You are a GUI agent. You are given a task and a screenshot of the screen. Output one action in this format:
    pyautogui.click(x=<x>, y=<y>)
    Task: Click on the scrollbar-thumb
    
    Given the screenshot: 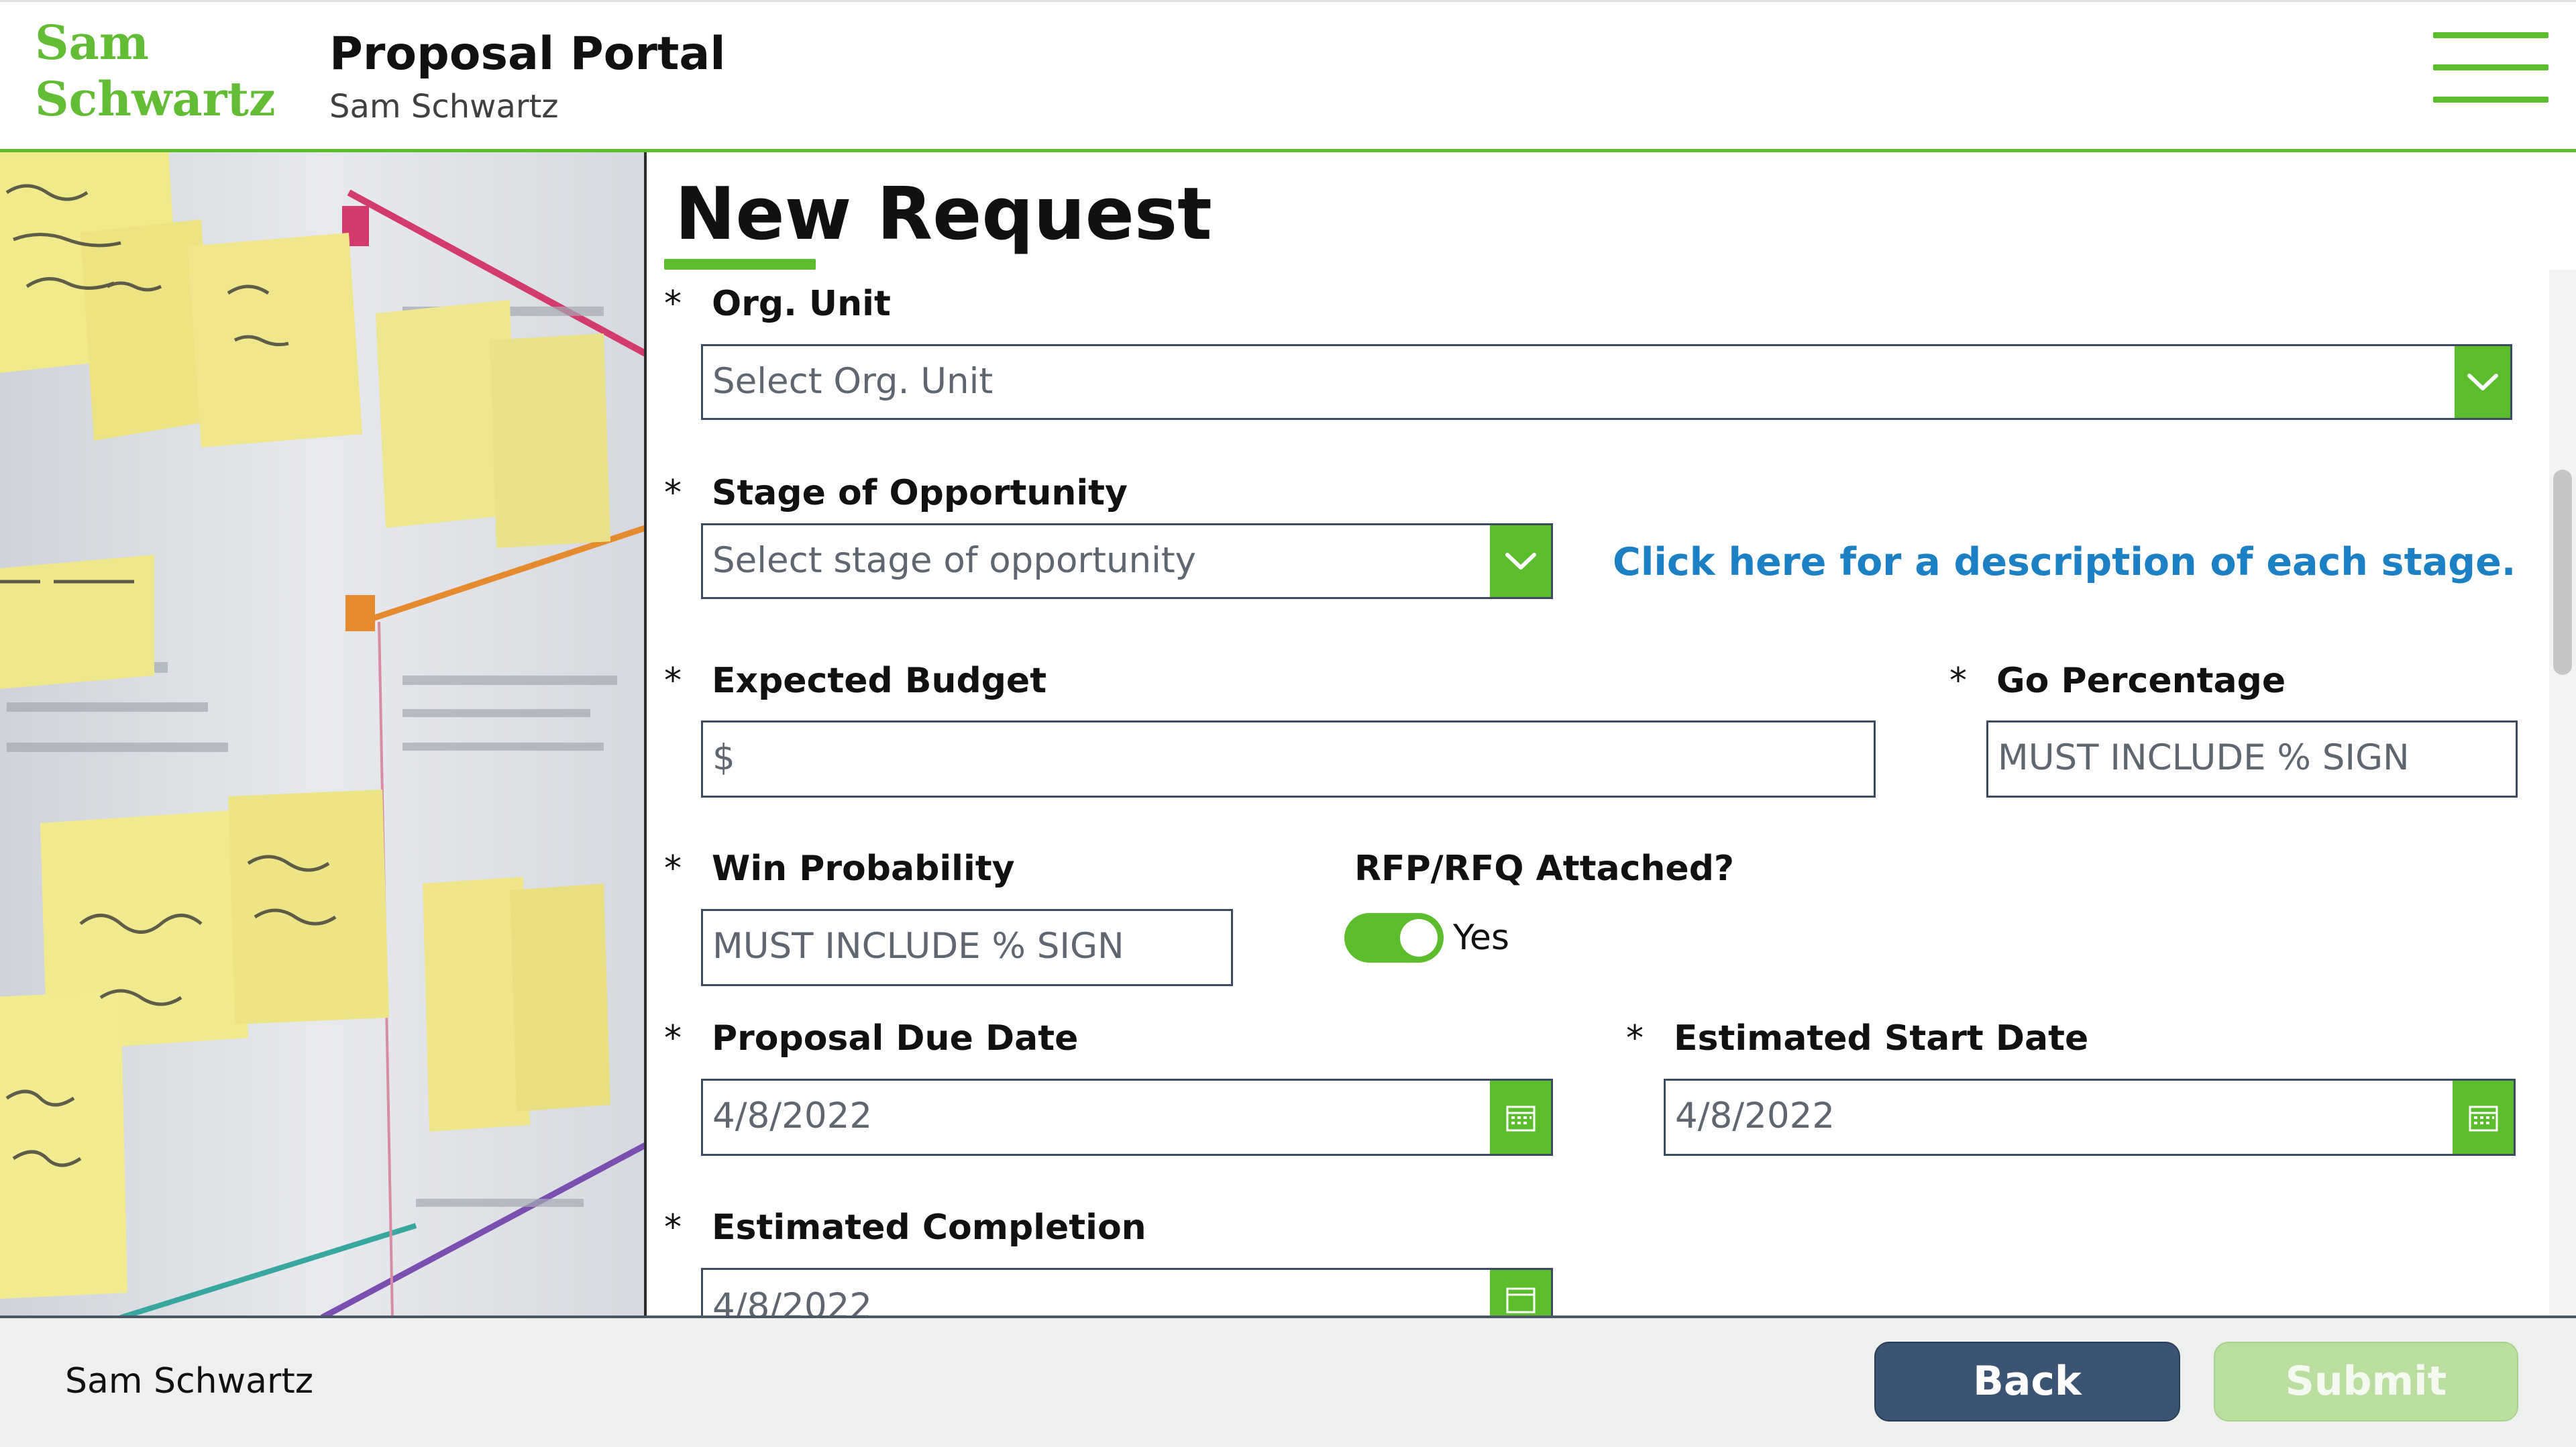 What is the action you would take?
    pyautogui.click(x=2562, y=573)
    